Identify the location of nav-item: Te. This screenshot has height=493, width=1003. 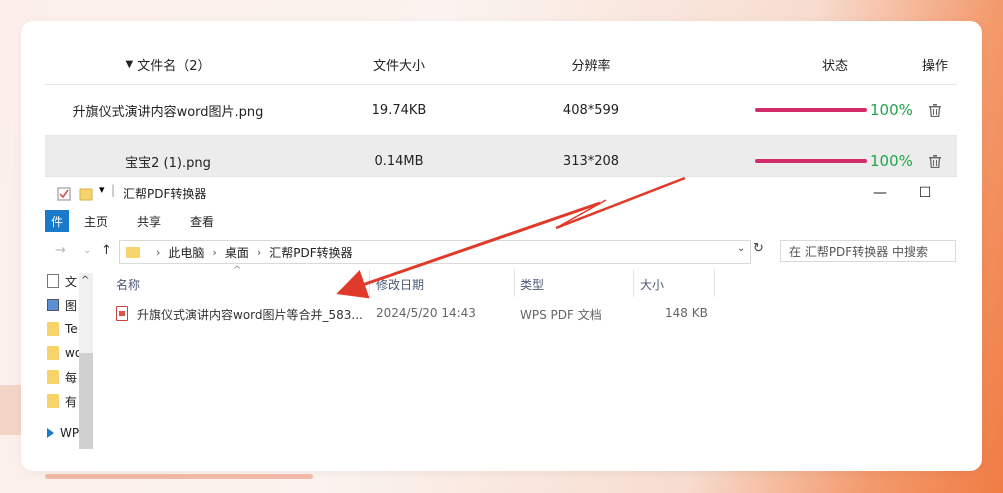
(62, 329).